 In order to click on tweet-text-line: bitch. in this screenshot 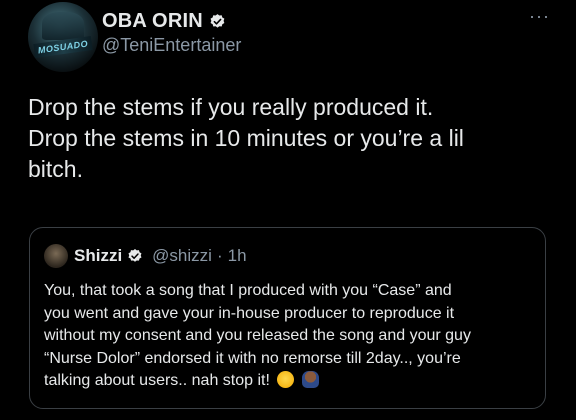, I will do `click(55, 169)`.